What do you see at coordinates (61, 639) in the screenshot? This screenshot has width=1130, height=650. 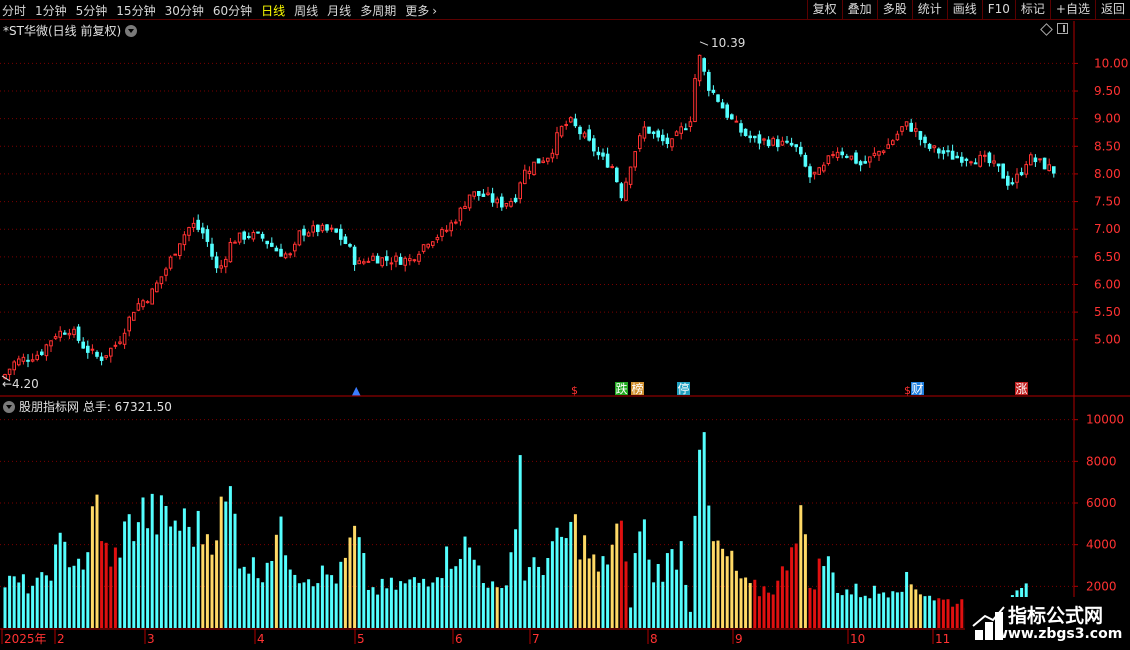 I see `date-tick-label: 2` at bounding box center [61, 639].